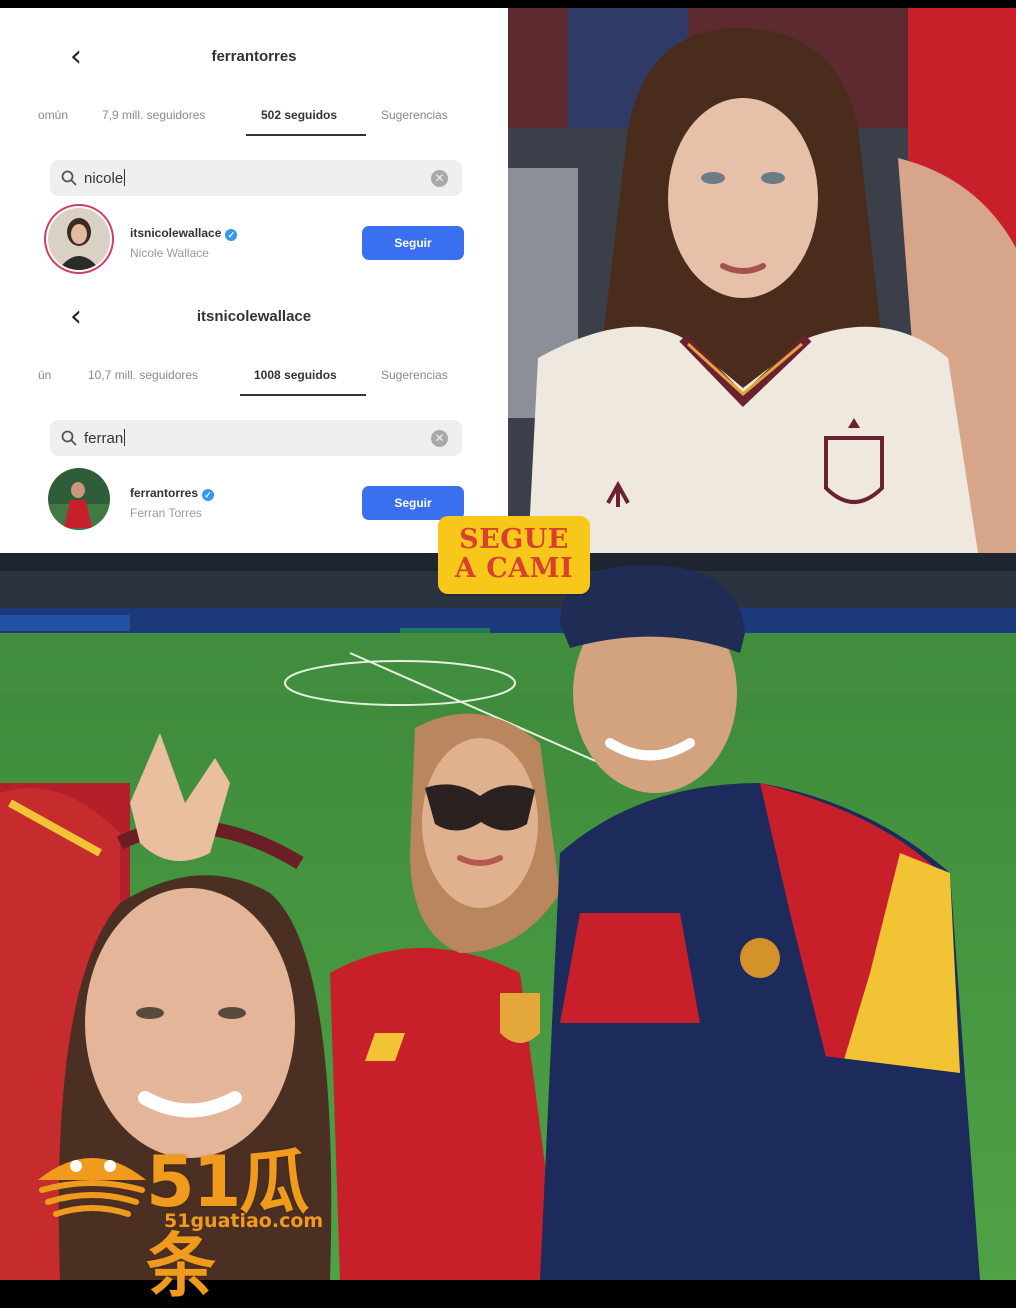 This screenshot has width=1016, height=1308. I want to click on search-value: ferran, so click(105, 438).